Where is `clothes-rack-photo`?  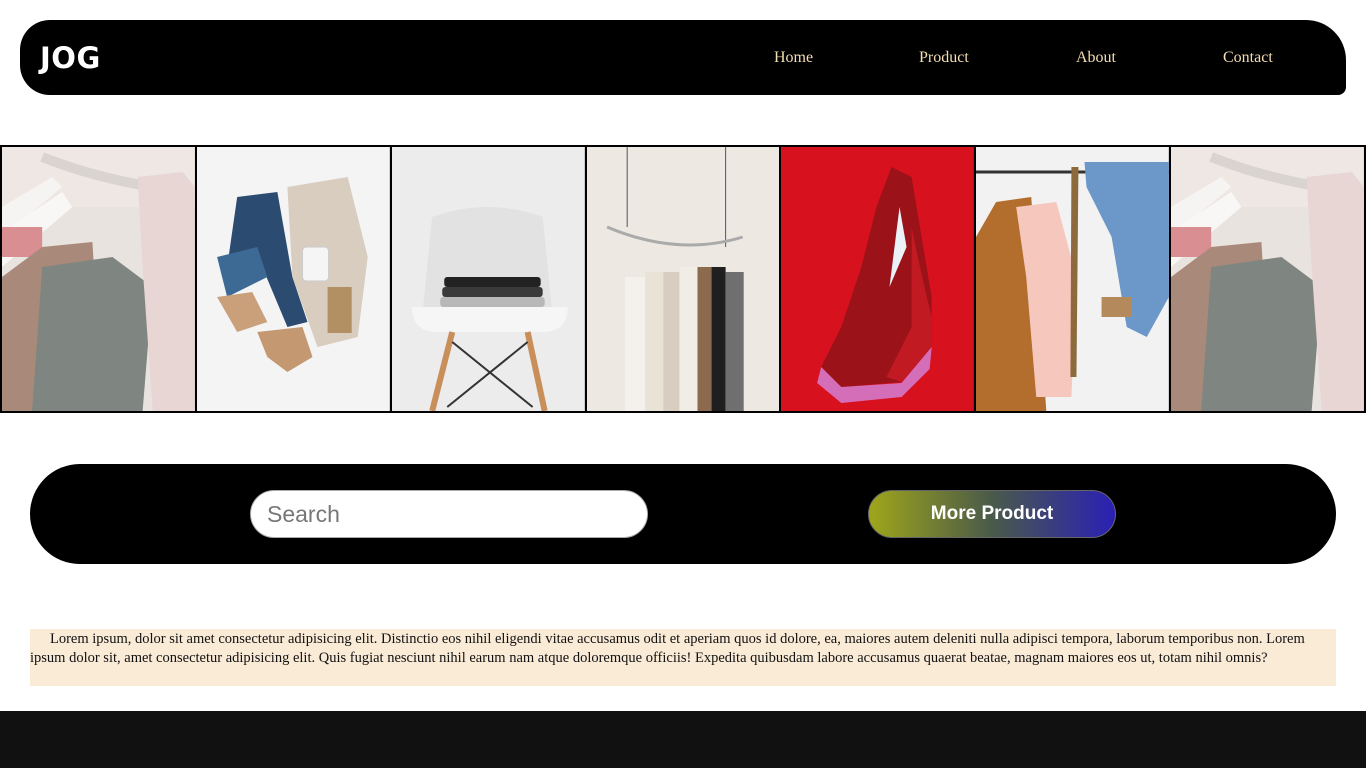 clothes-rack-photo is located at coordinates (98, 279).